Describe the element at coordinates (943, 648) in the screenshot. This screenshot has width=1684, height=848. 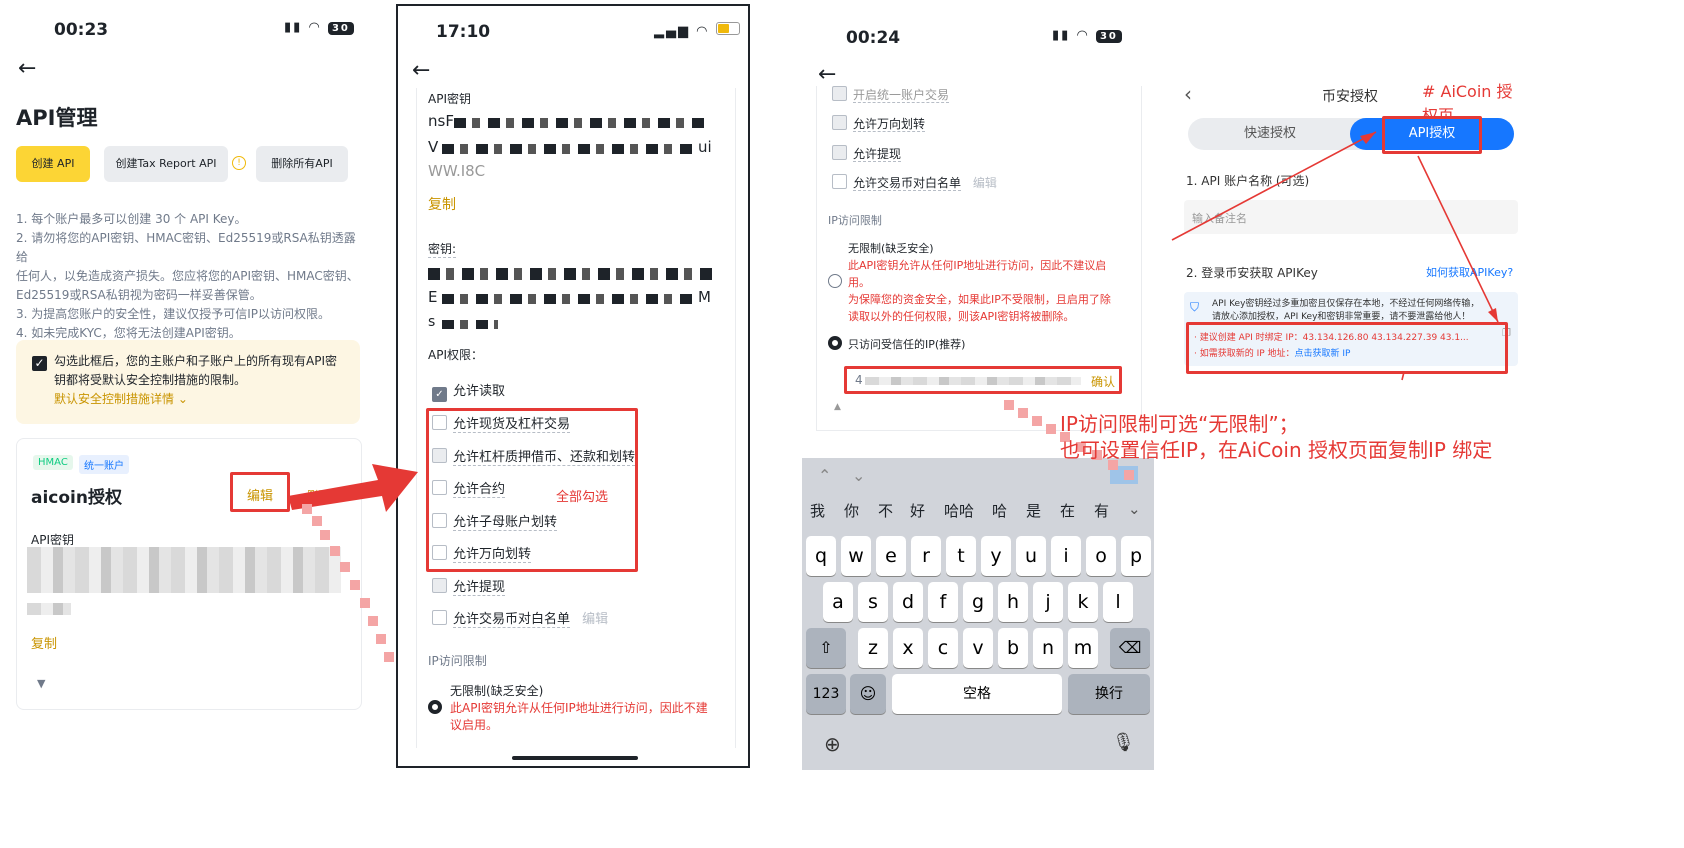
I see `key-c: c` at that location.